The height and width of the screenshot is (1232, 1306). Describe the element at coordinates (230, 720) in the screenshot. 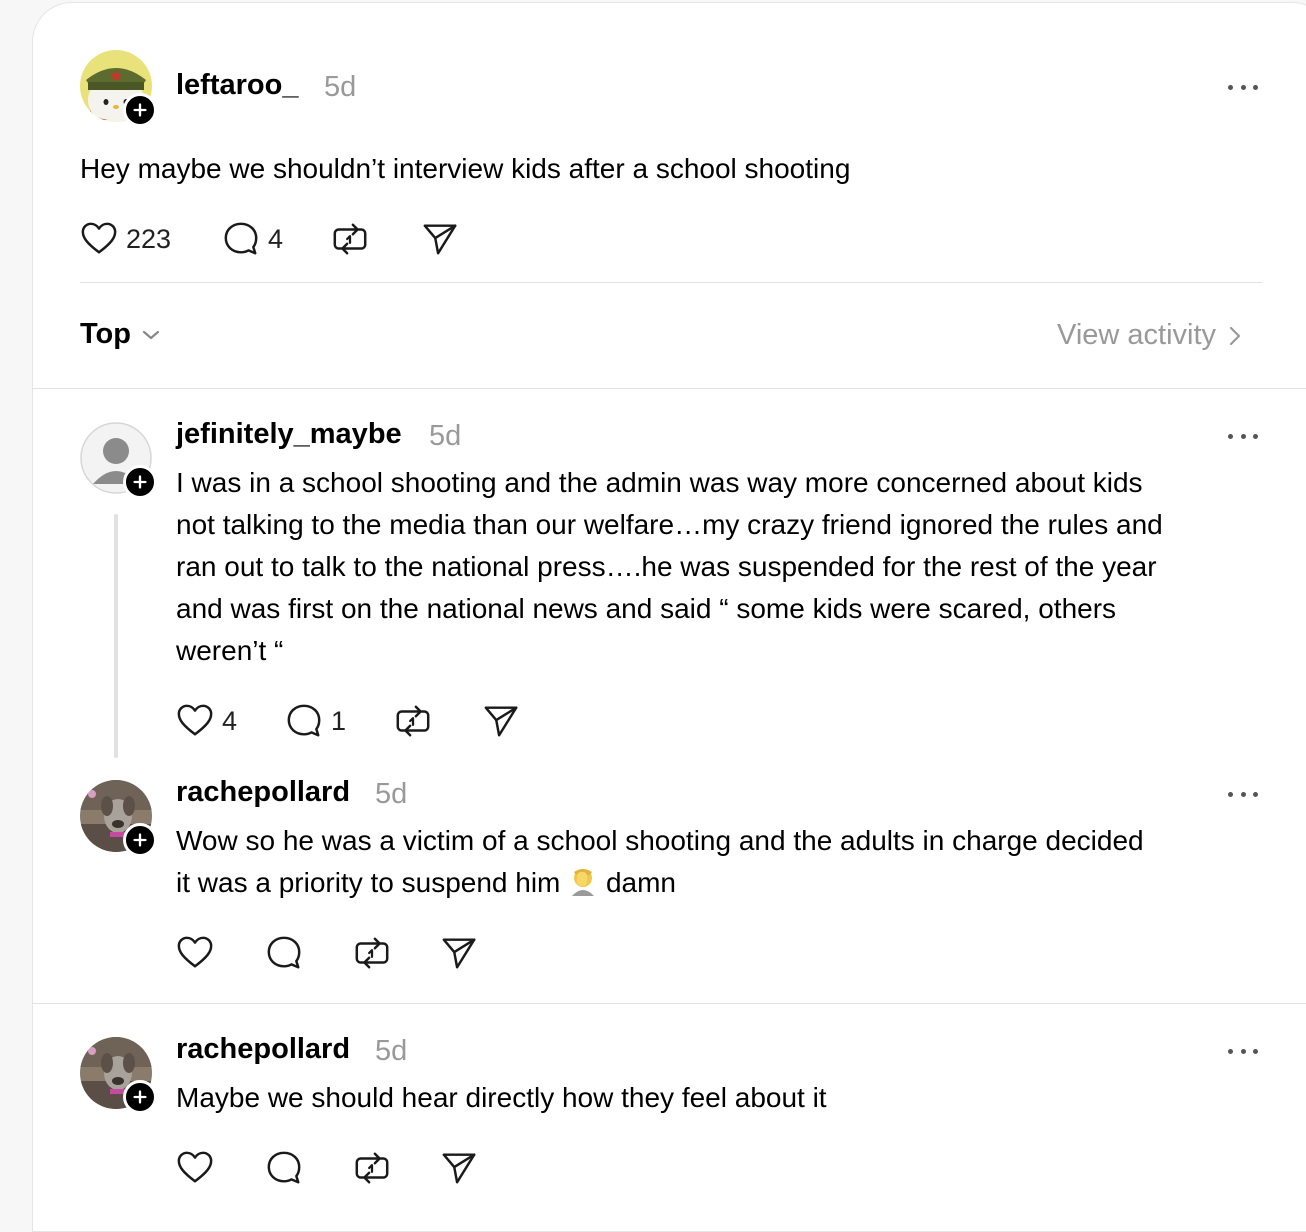

I see `comment-like-count: 4` at that location.